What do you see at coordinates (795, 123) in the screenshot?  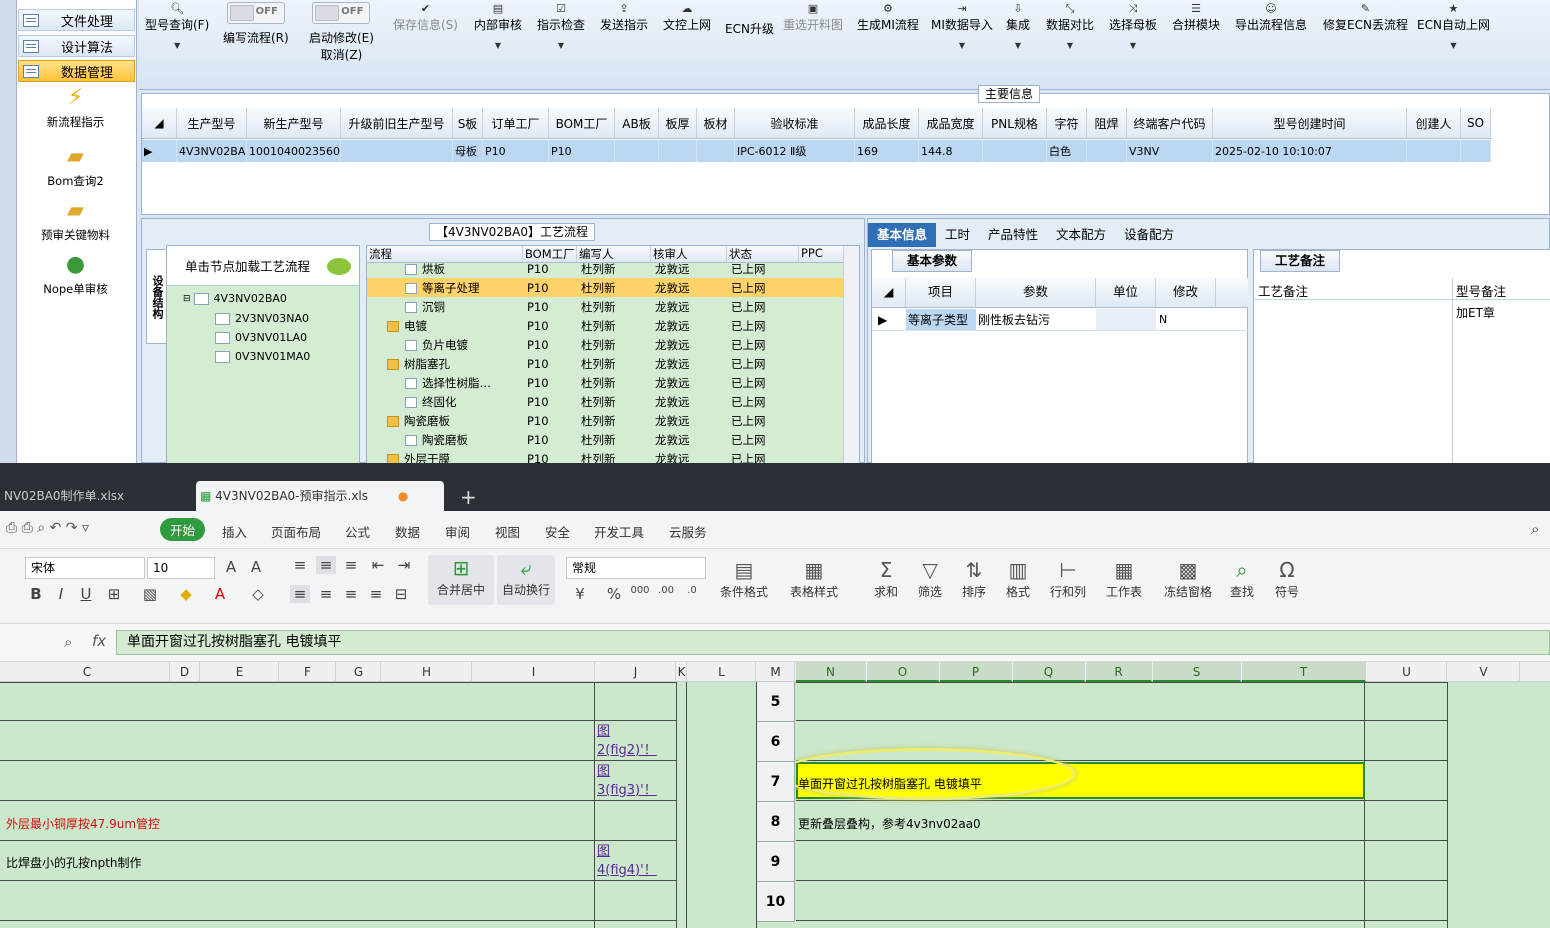 I see `column-header: 验收标准` at bounding box center [795, 123].